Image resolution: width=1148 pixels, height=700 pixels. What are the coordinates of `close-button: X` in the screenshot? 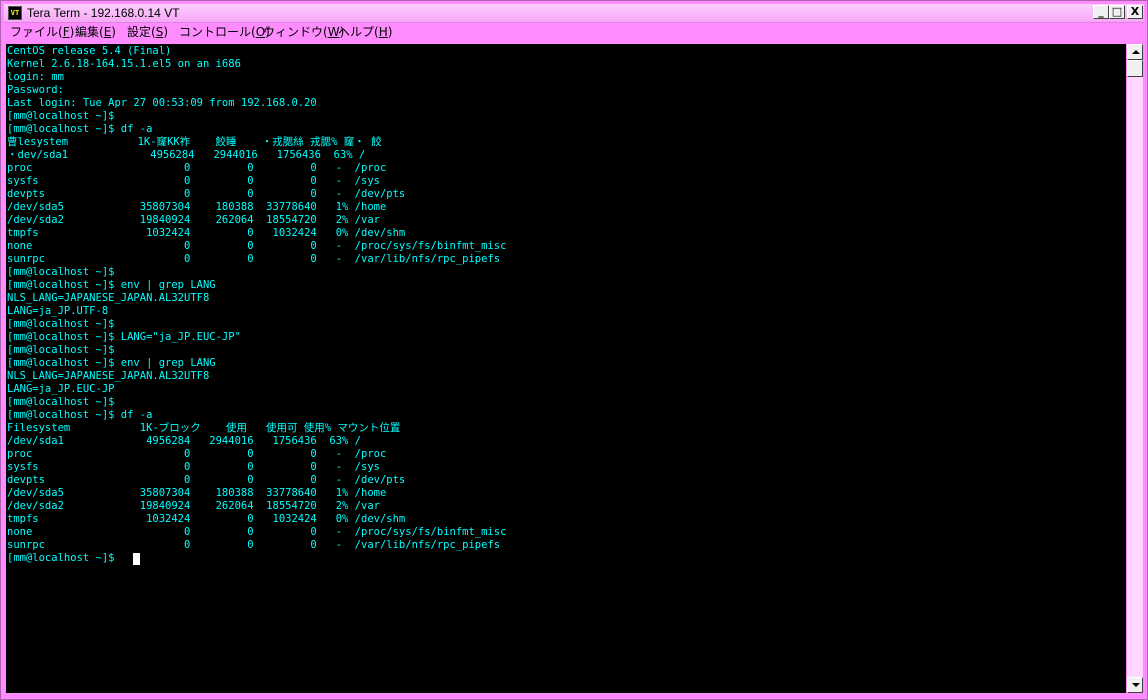 It's located at (1135, 12).